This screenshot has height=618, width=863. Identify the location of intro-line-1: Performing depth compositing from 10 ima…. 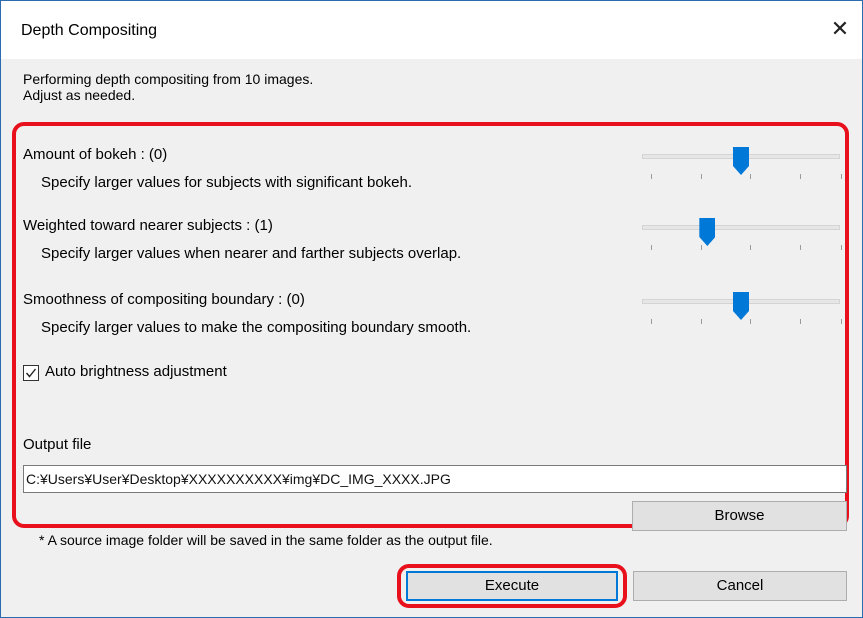
(168, 79).